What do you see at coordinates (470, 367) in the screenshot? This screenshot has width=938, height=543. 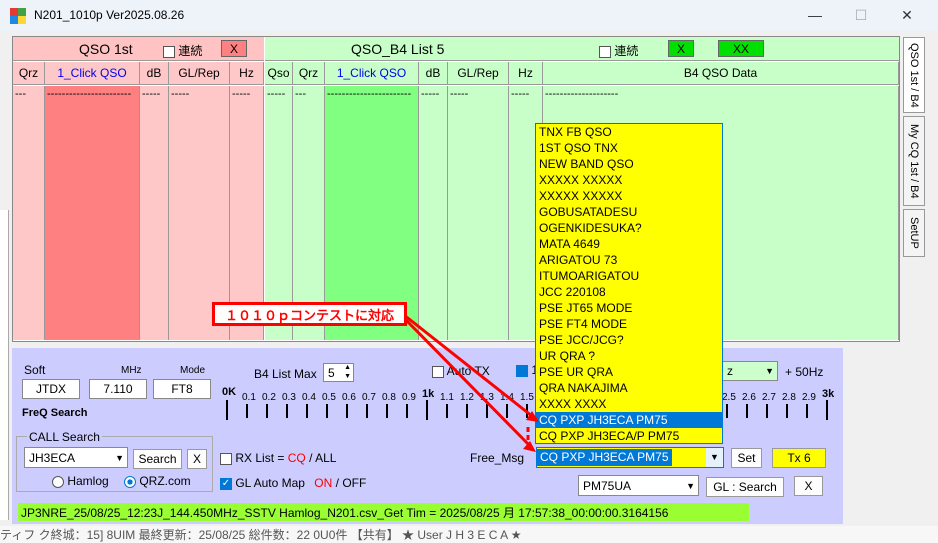 I see `arrow-line-upper` at bounding box center [470, 367].